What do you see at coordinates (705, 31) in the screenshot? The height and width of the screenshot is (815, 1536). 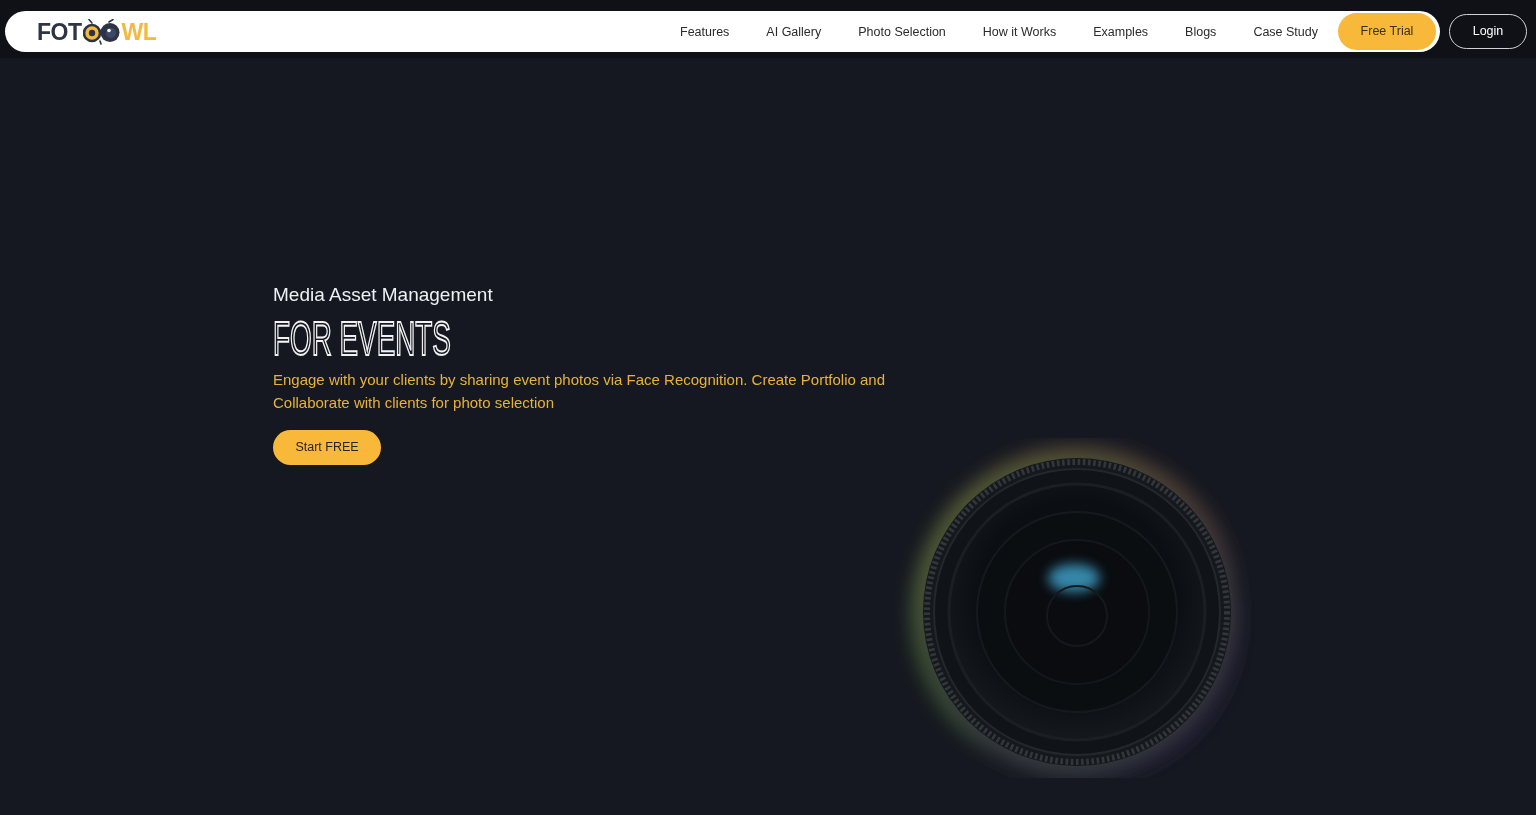 I see `nav-link: Features` at bounding box center [705, 31].